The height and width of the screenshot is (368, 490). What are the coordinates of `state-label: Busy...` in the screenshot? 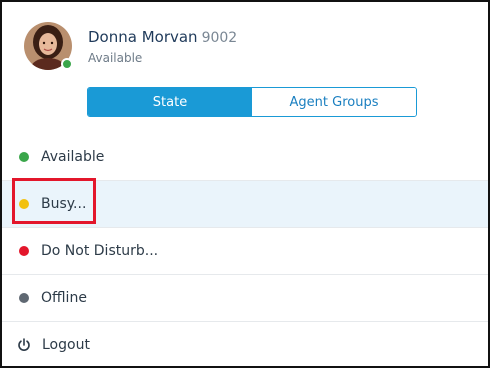 It's located at (64, 204).